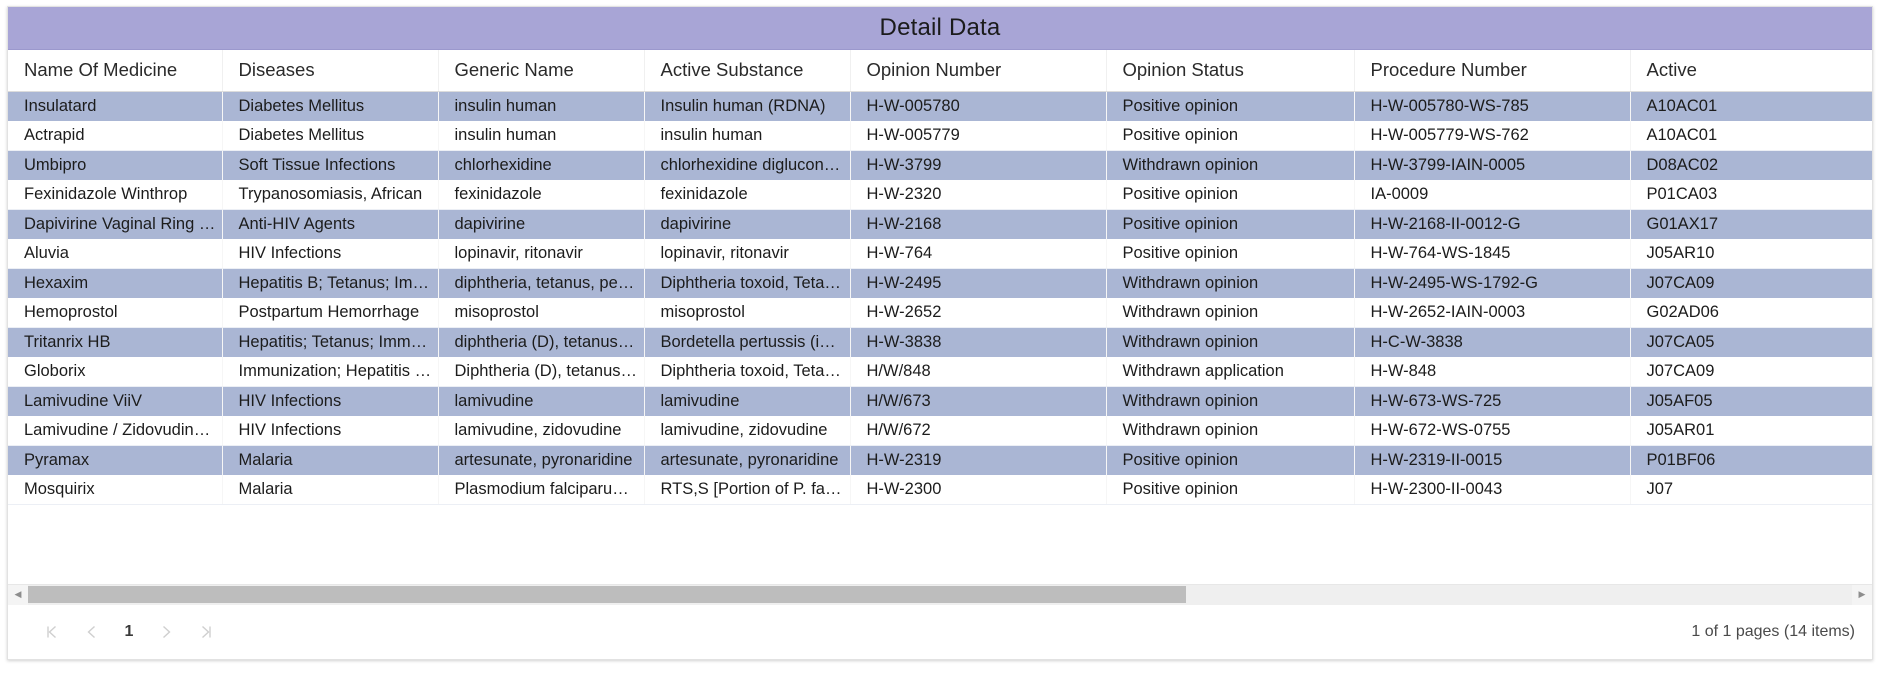 This screenshot has width=1881, height=675. Describe the element at coordinates (541, 71) in the screenshot. I see `column-header-generic-name: Generic Name` at that location.